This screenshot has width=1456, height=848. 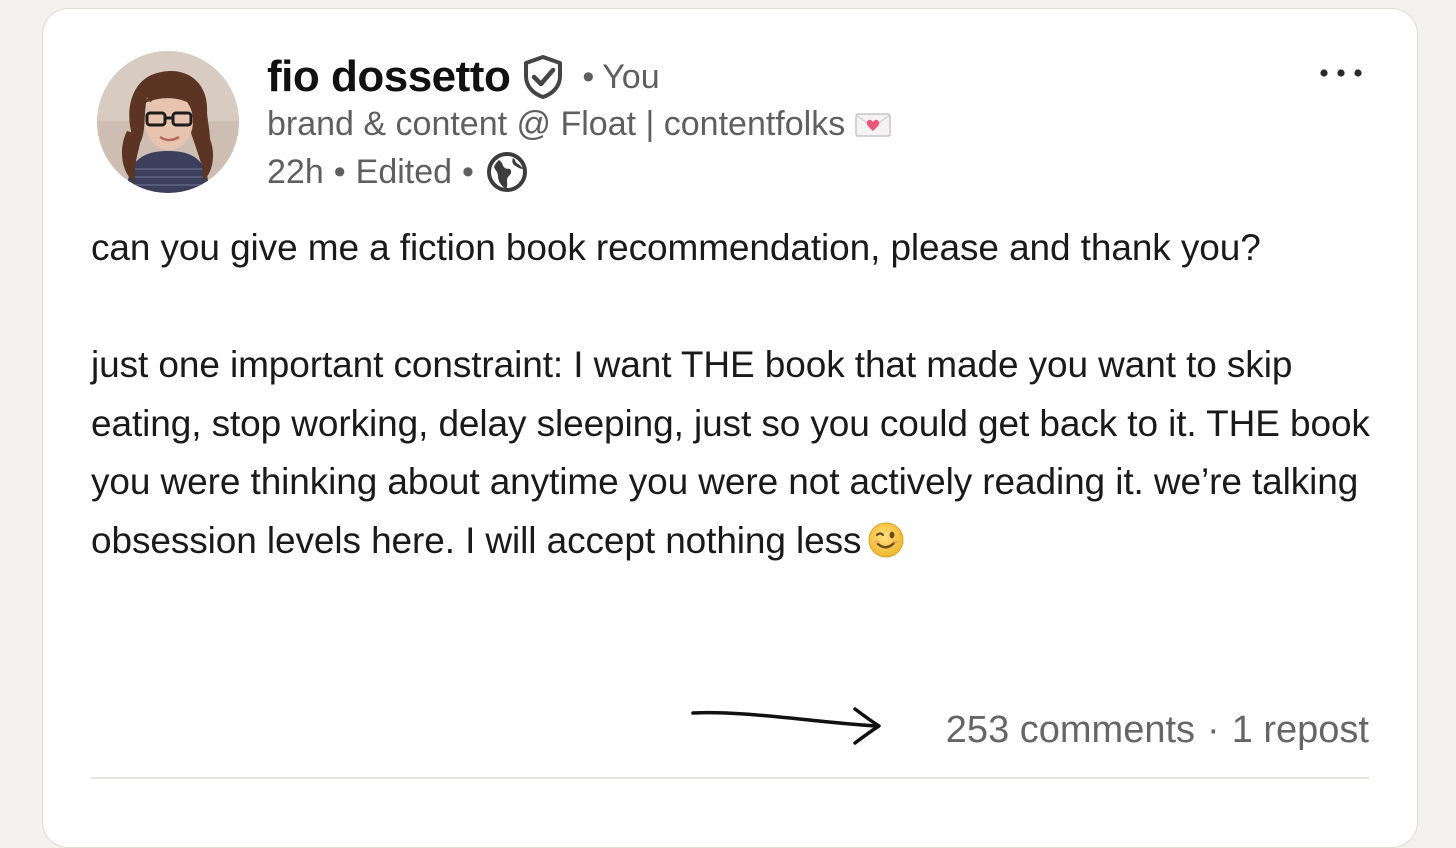 I want to click on reposts-count-link: 1 repost, so click(x=1300, y=730).